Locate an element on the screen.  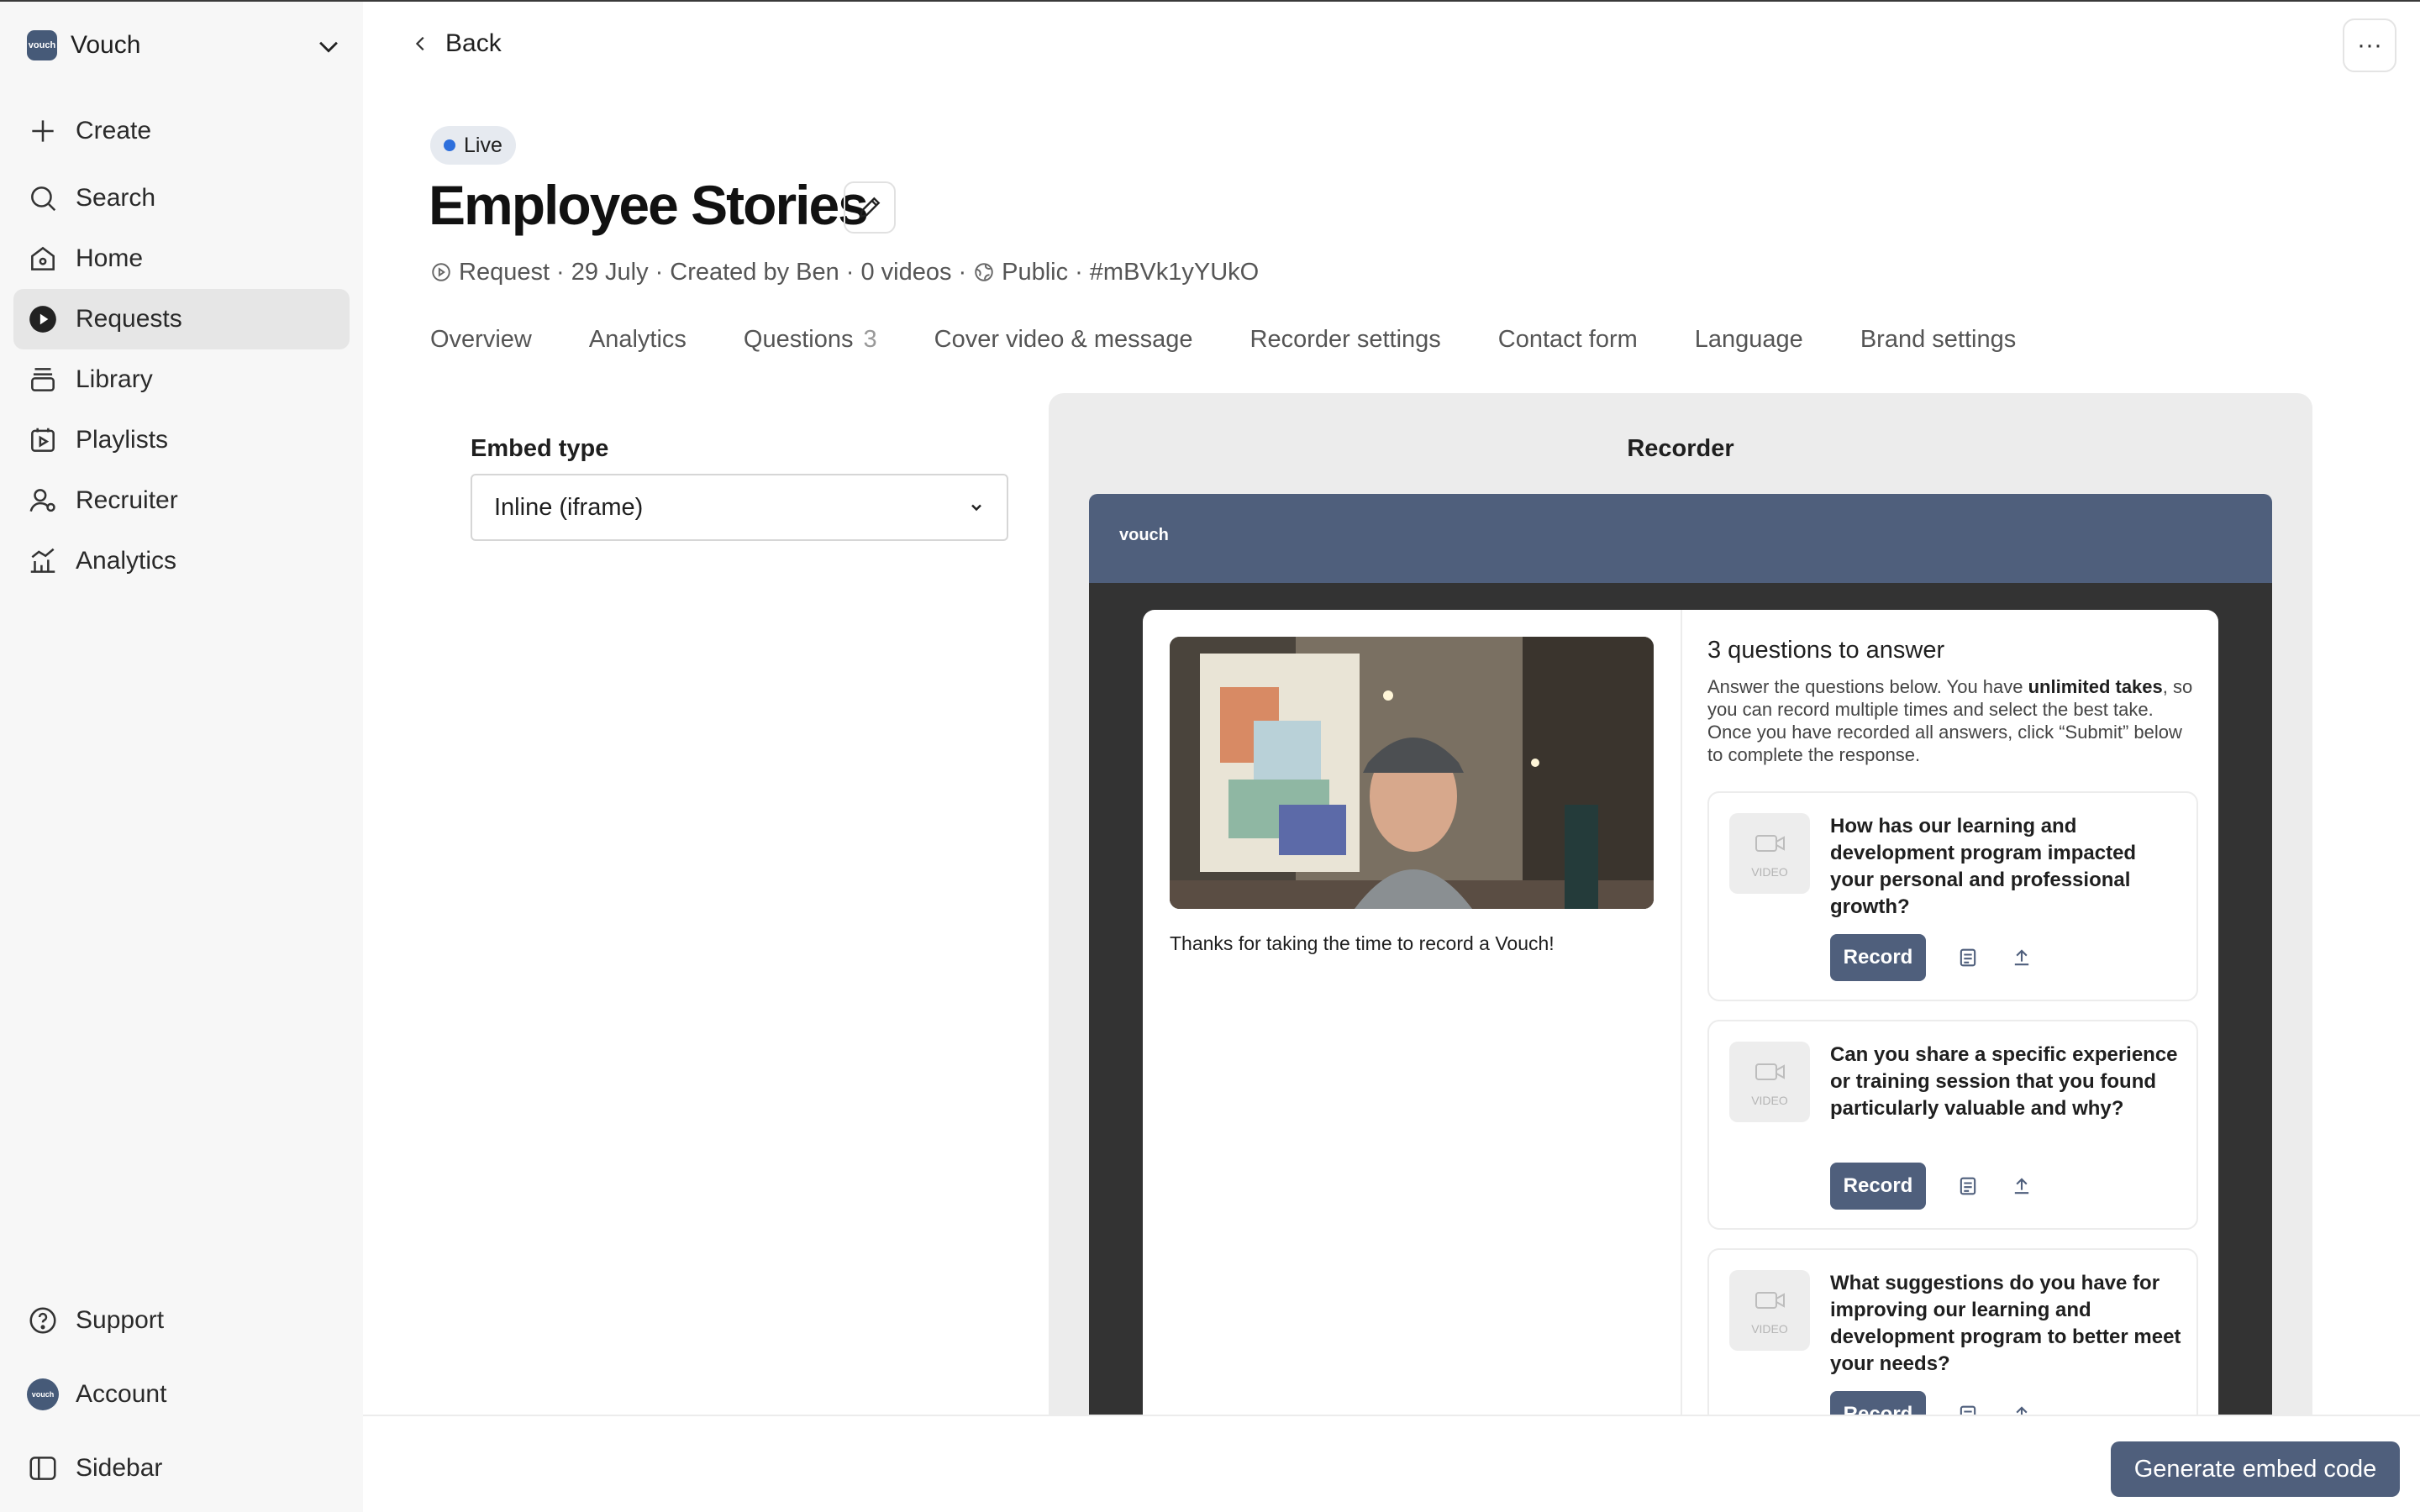
sidebar-item-sidebar-toggle: Sidebar is located at coordinates (181, 1468).